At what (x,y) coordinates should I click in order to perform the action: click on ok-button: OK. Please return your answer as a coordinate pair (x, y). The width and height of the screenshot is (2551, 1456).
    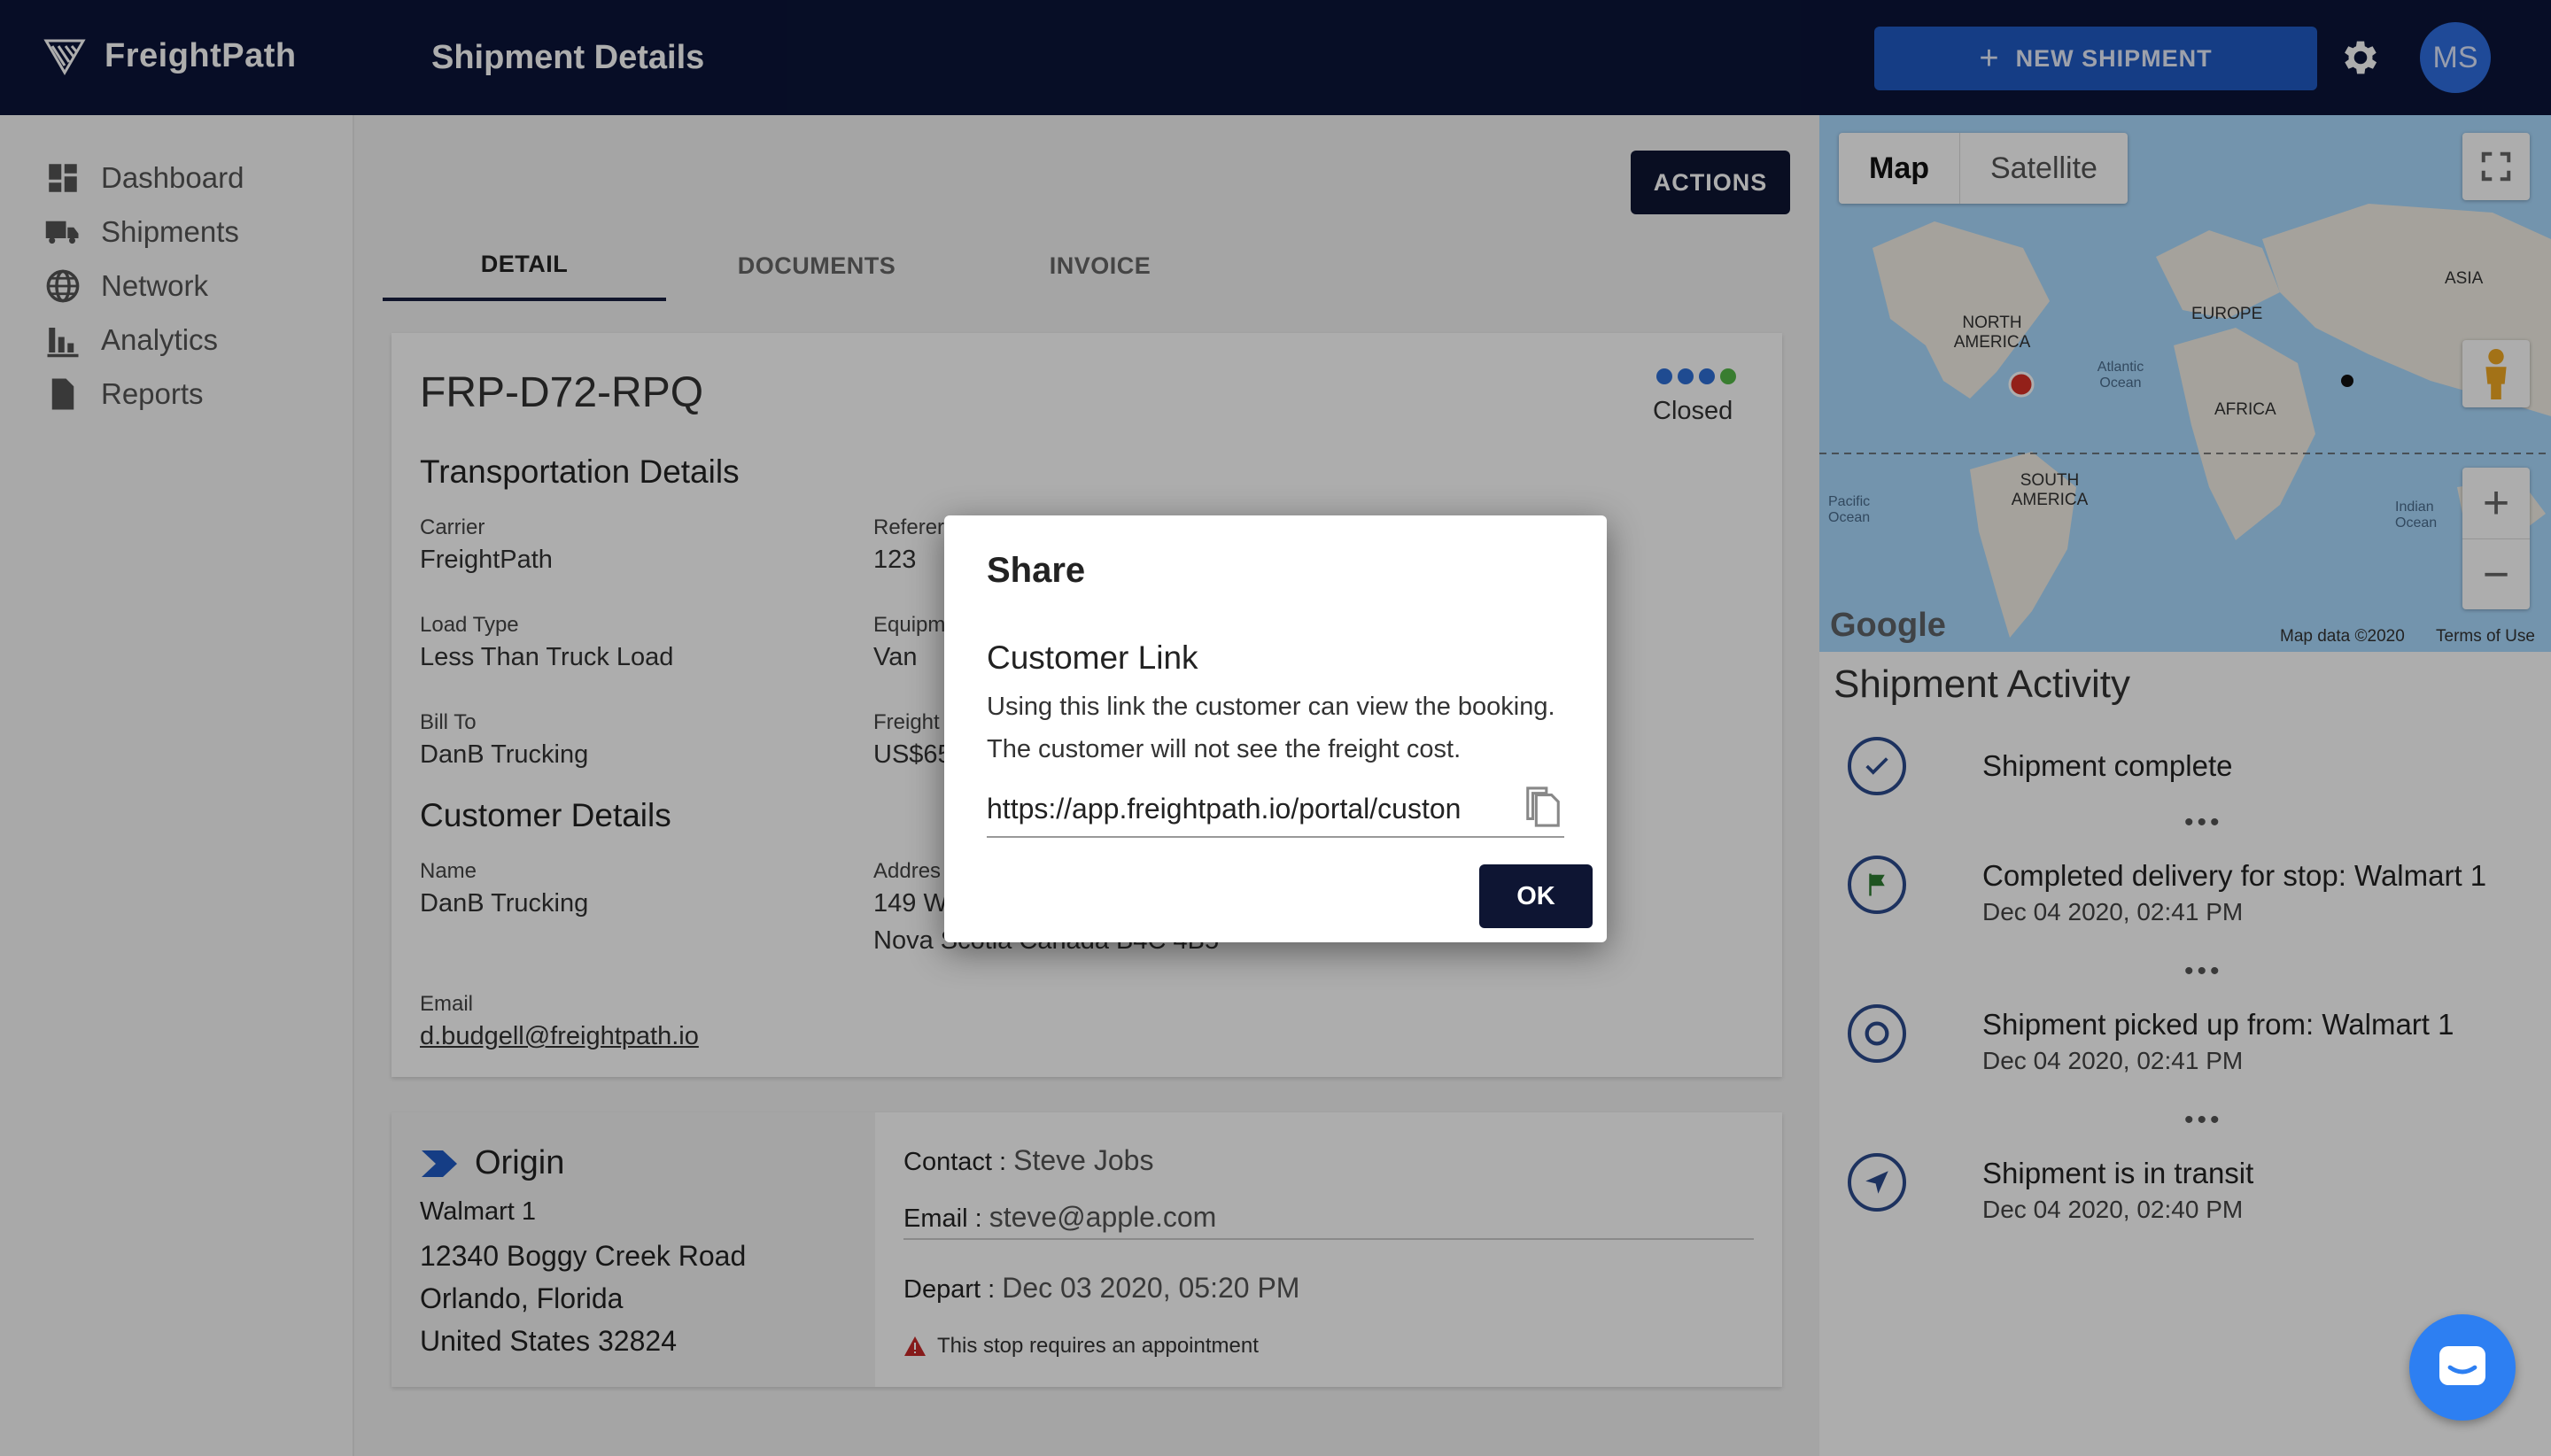
    Looking at the image, I should click on (1536, 896).